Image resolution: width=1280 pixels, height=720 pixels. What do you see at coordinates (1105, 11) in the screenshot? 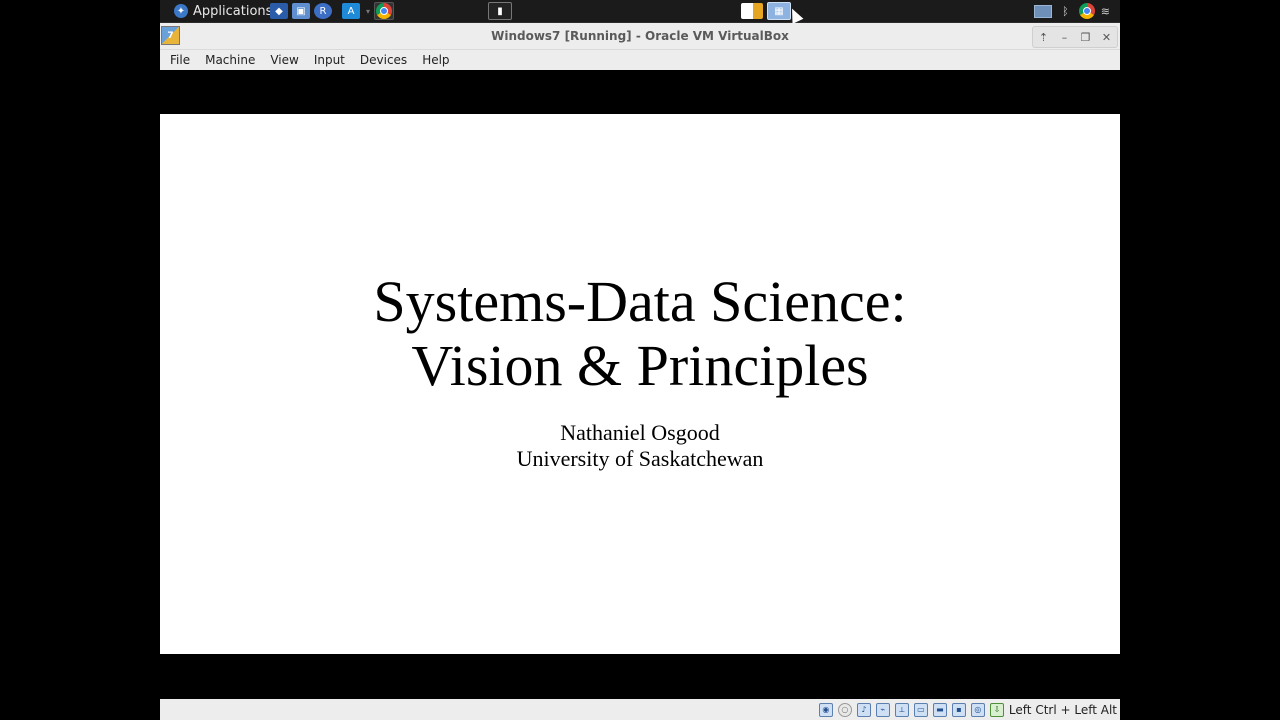
I see `wifi-icon: ≋` at bounding box center [1105, 11].